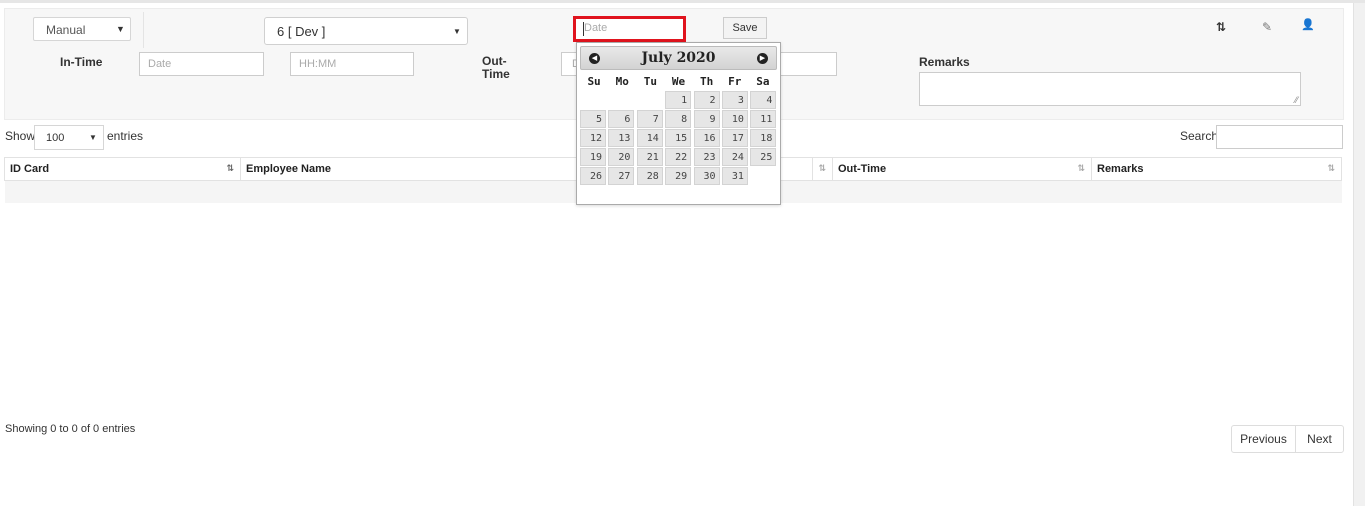  What do you see at coordinates (1267, 27) in the screenshot?
I see `edit-icon: ✎` at bounding box center [1267, 27].